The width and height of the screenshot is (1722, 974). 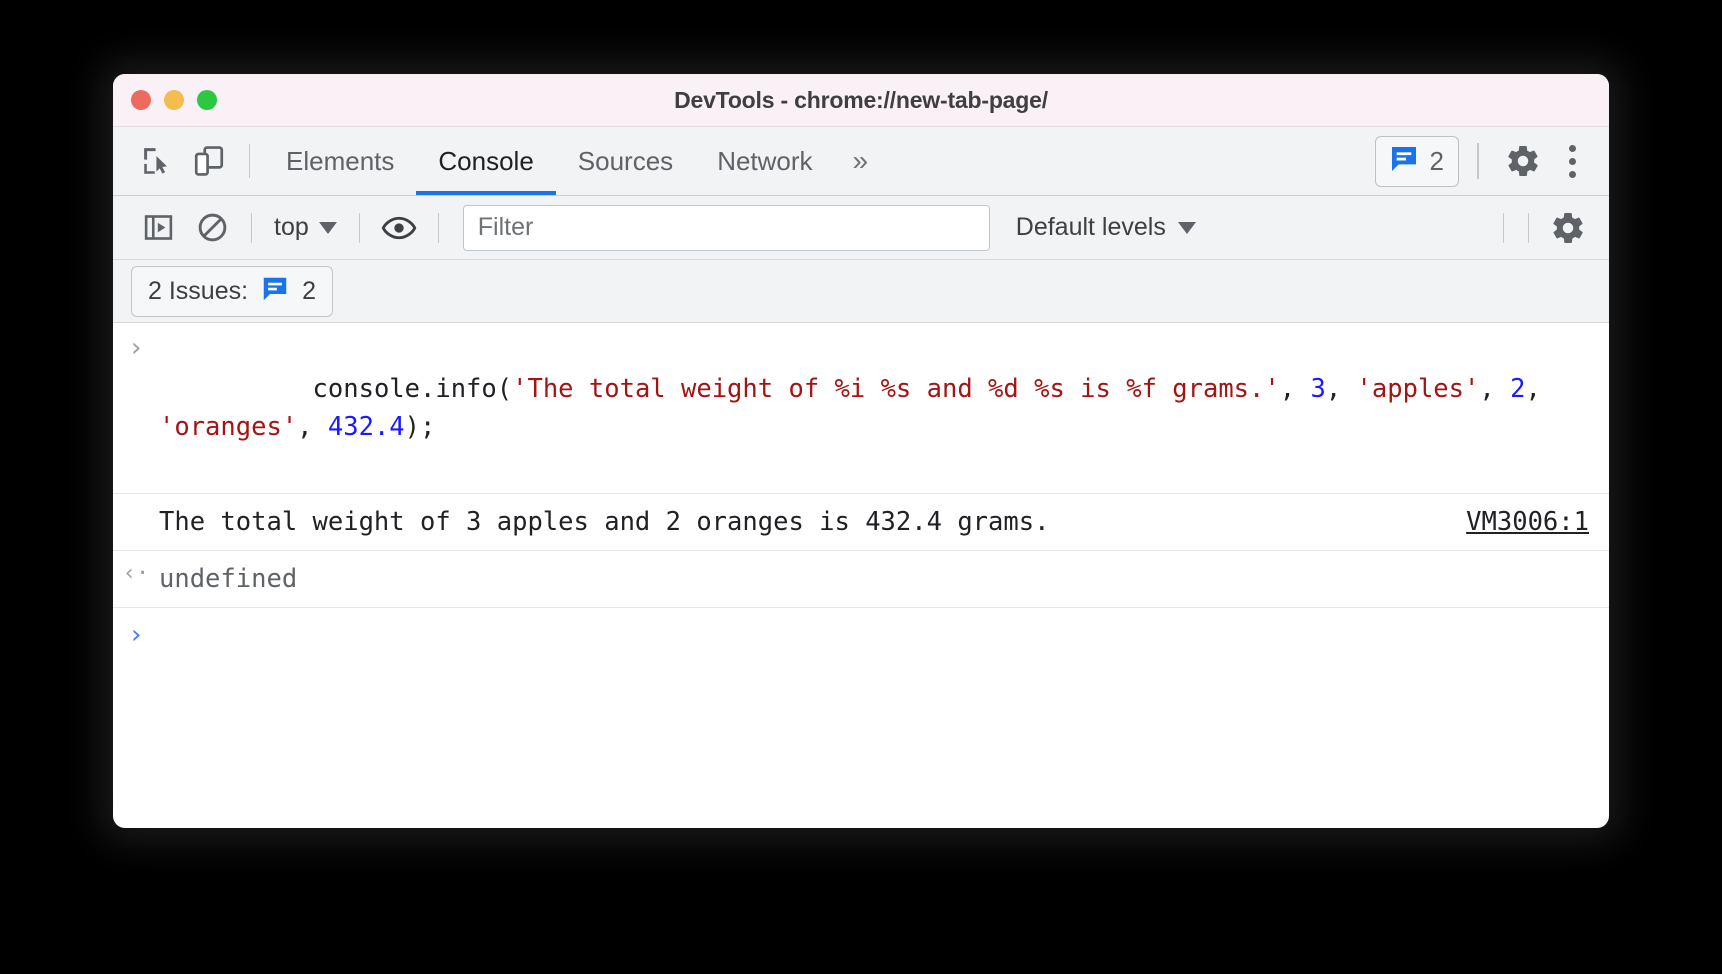 I want to click on more-tabs-icon: », so click(x=861, y=161).